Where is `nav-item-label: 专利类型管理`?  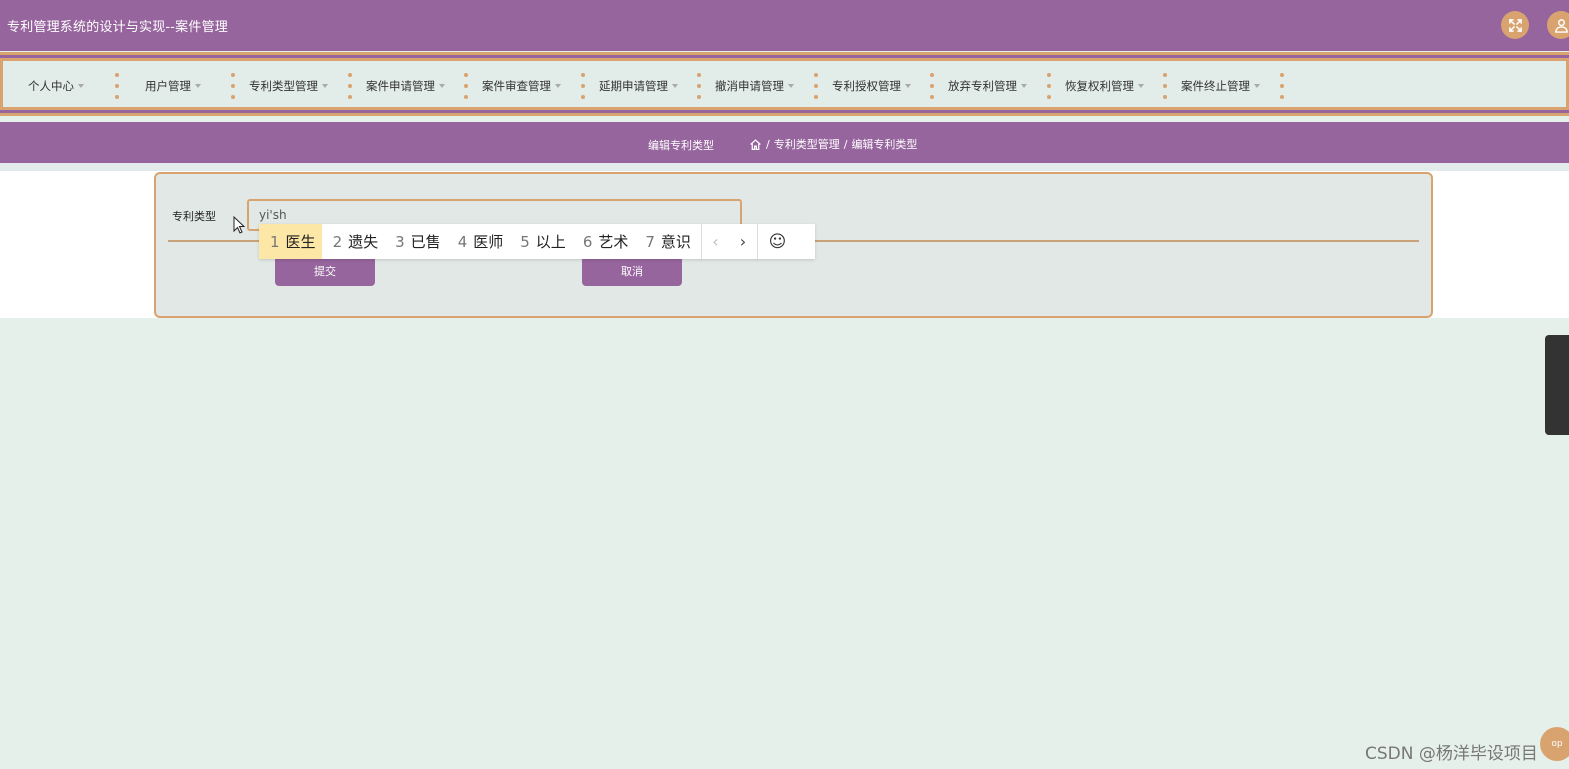 nav-item-label: 专利类型管理 is located at coordinates (283, 86).